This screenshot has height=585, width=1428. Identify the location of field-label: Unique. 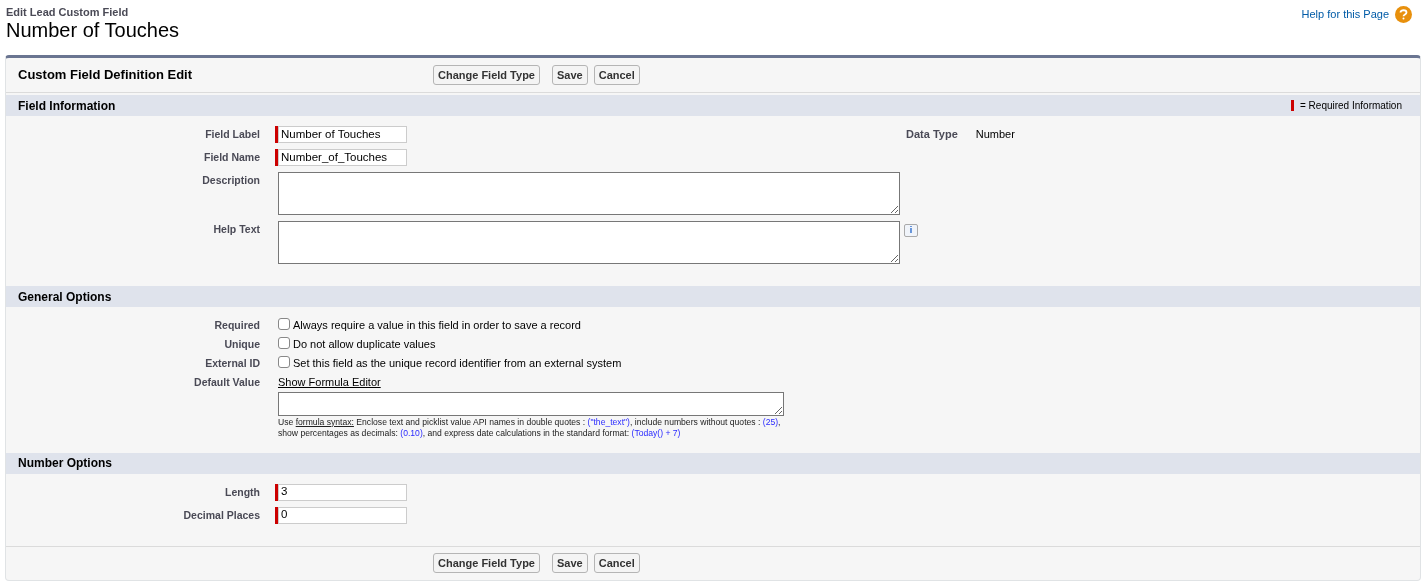
(241, 344).